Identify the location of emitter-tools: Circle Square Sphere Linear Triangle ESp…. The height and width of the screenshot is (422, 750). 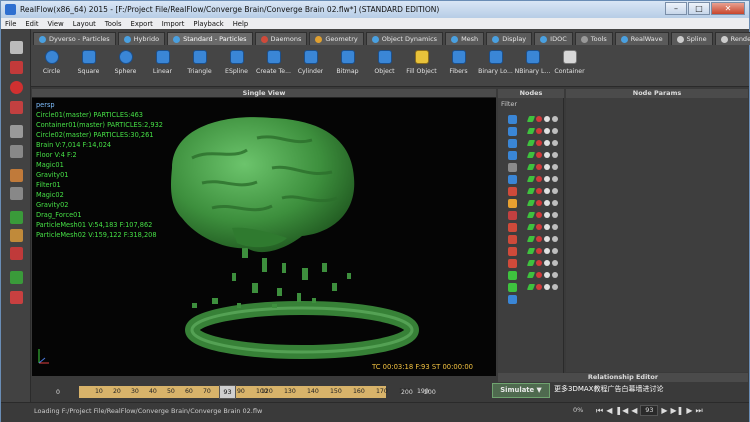
(310, 67).